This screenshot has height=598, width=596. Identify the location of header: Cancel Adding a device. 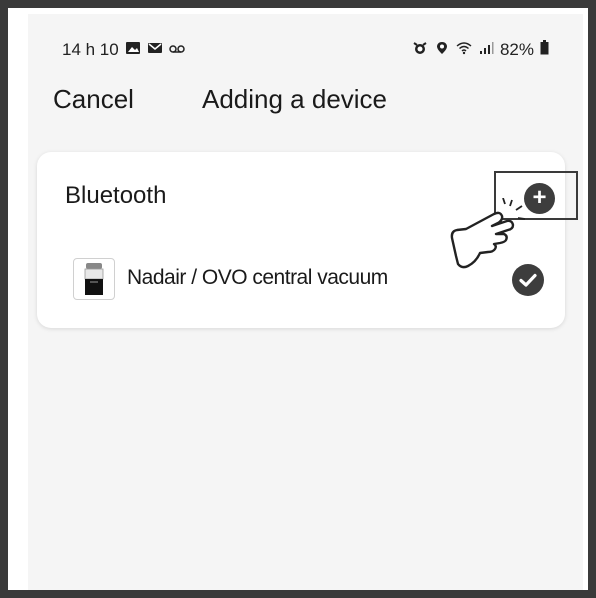
(305, 102).